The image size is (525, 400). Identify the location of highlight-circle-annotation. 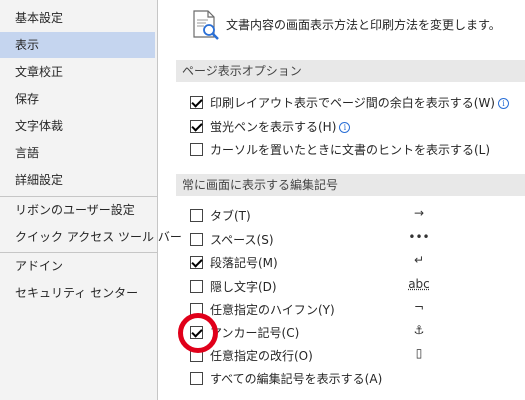
(198, 333).